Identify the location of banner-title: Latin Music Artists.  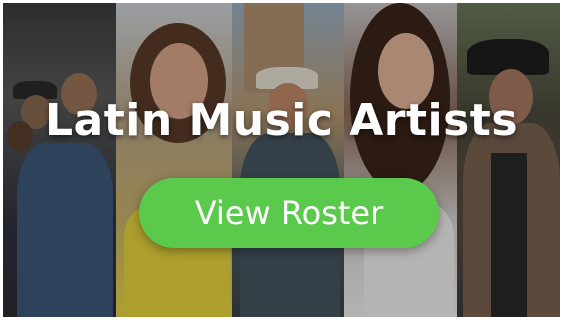
(281, 120).